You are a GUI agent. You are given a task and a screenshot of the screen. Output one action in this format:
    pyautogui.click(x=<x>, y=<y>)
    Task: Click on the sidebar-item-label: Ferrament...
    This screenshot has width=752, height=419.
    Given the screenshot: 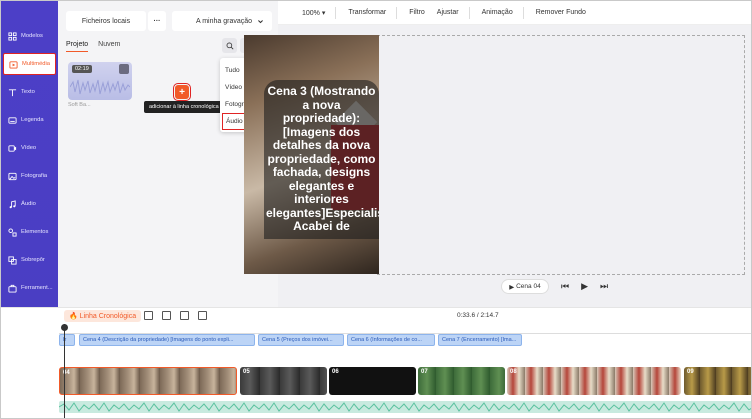 What is the action you would take?
    pyautogui.click(x=37, y=288)
    